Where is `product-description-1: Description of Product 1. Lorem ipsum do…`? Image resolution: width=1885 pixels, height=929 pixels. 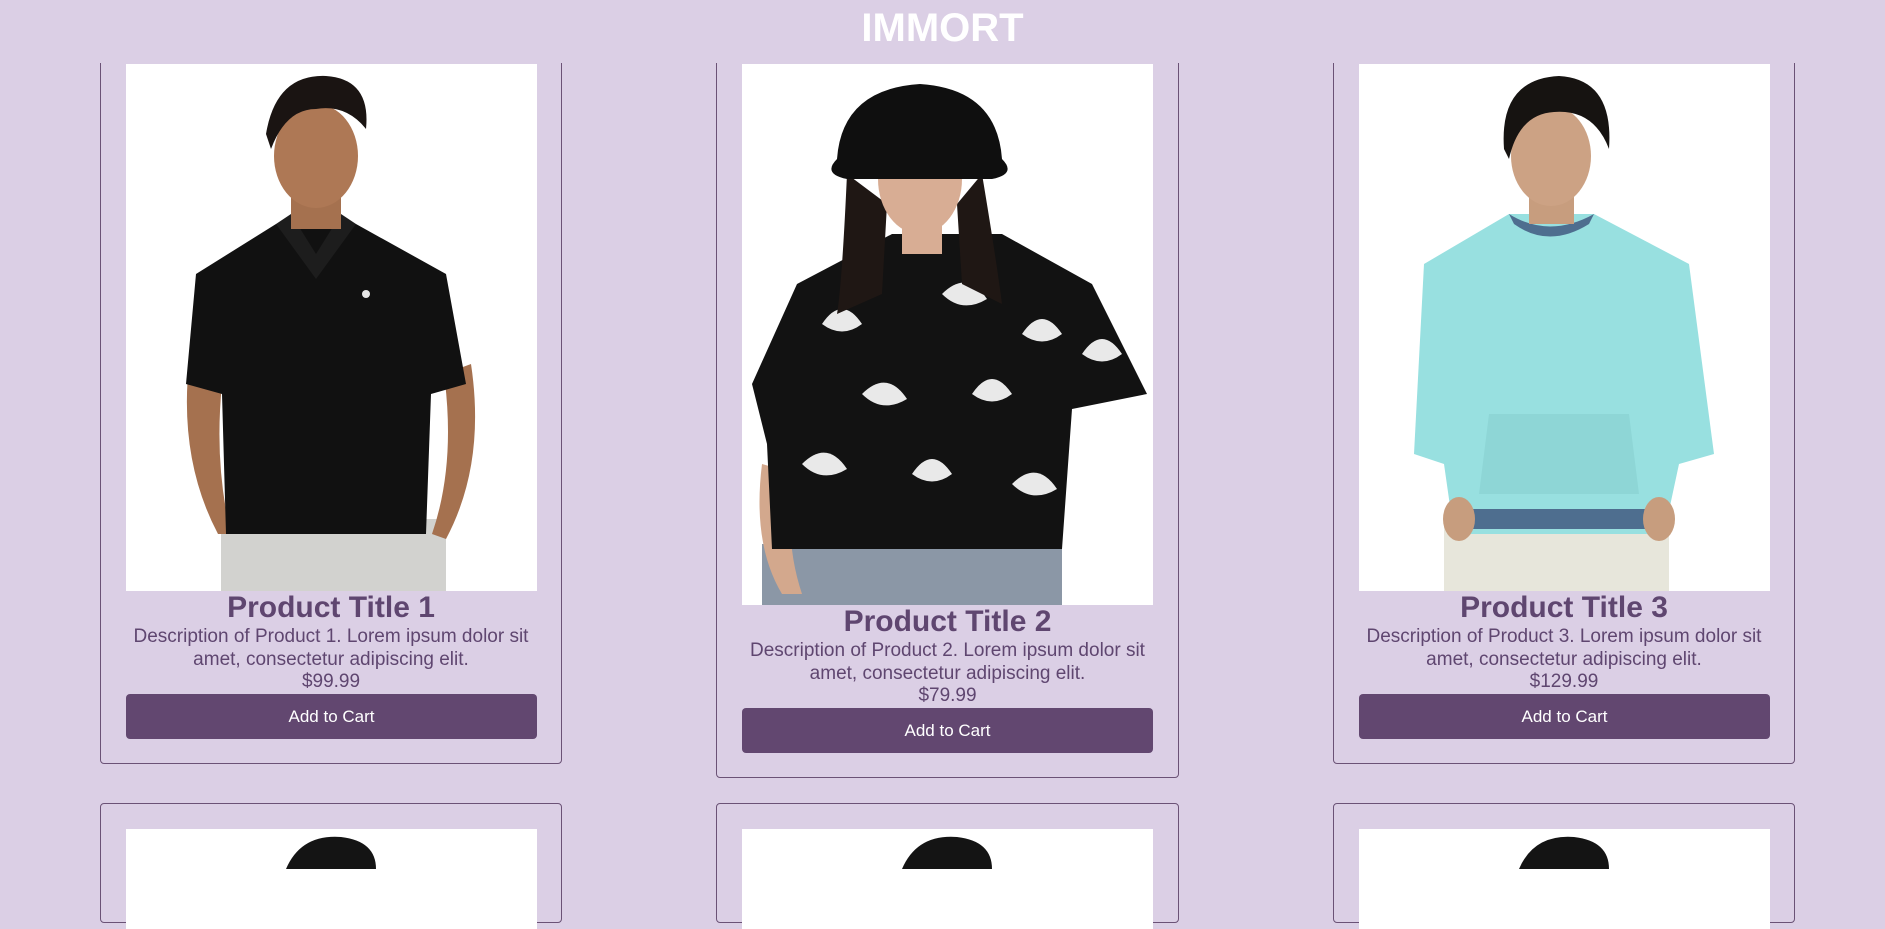 product-description-1: Description of Product 1. Lorem ipsum do… is located at coordinates (331, 648).